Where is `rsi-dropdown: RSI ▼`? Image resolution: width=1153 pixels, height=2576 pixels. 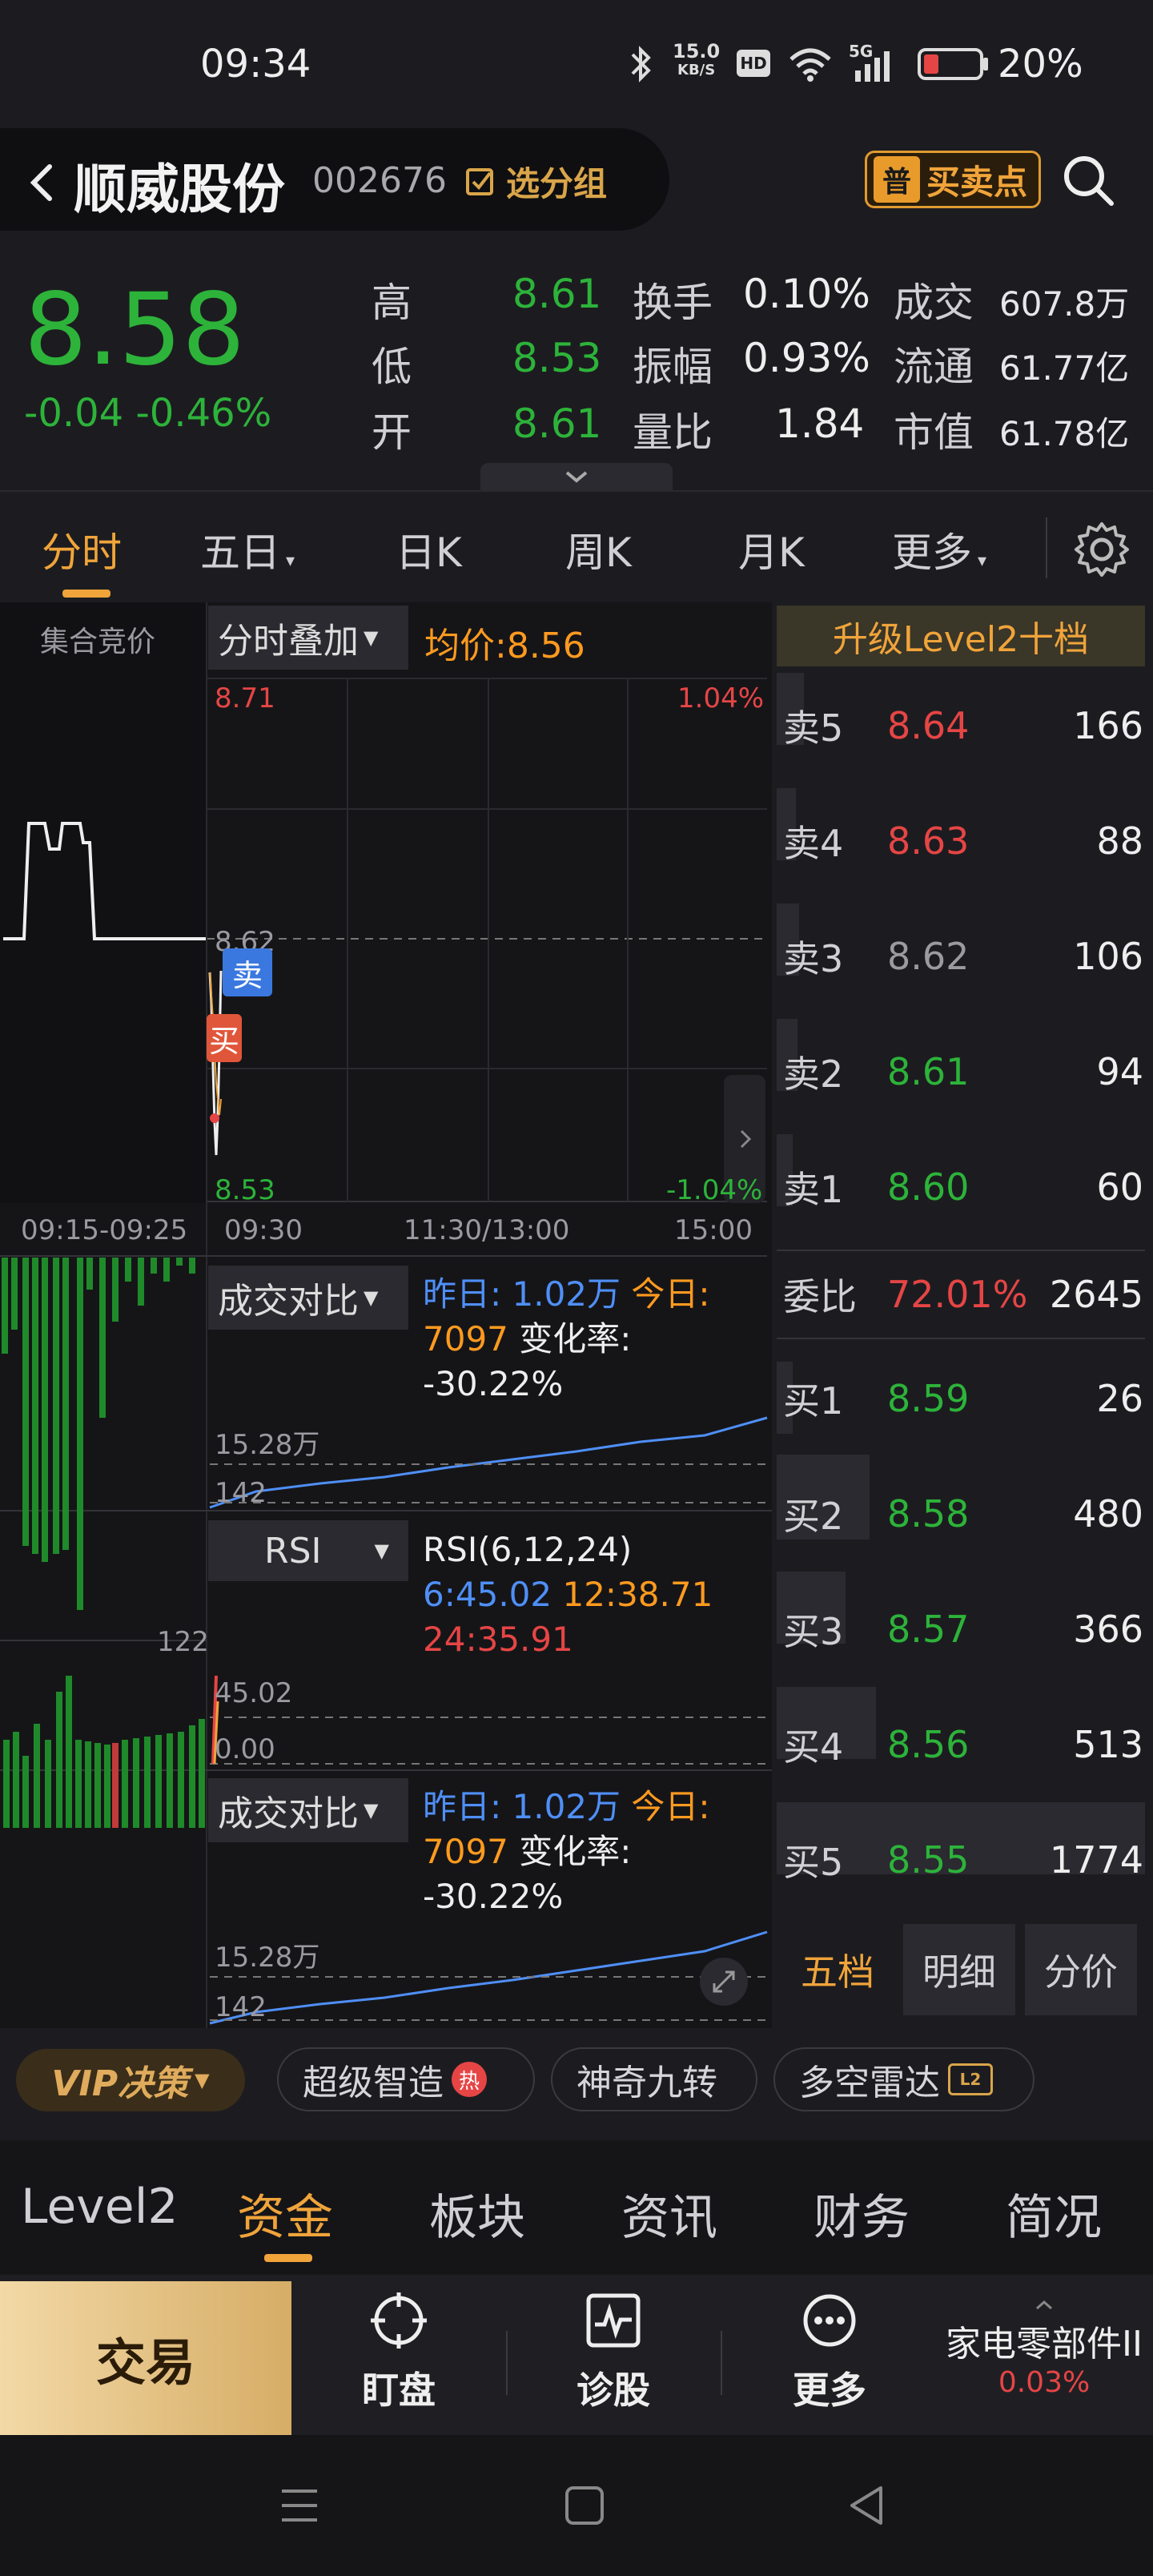
rsi-dropdown: RSI ▼ is located at coordinates (308, 1550).